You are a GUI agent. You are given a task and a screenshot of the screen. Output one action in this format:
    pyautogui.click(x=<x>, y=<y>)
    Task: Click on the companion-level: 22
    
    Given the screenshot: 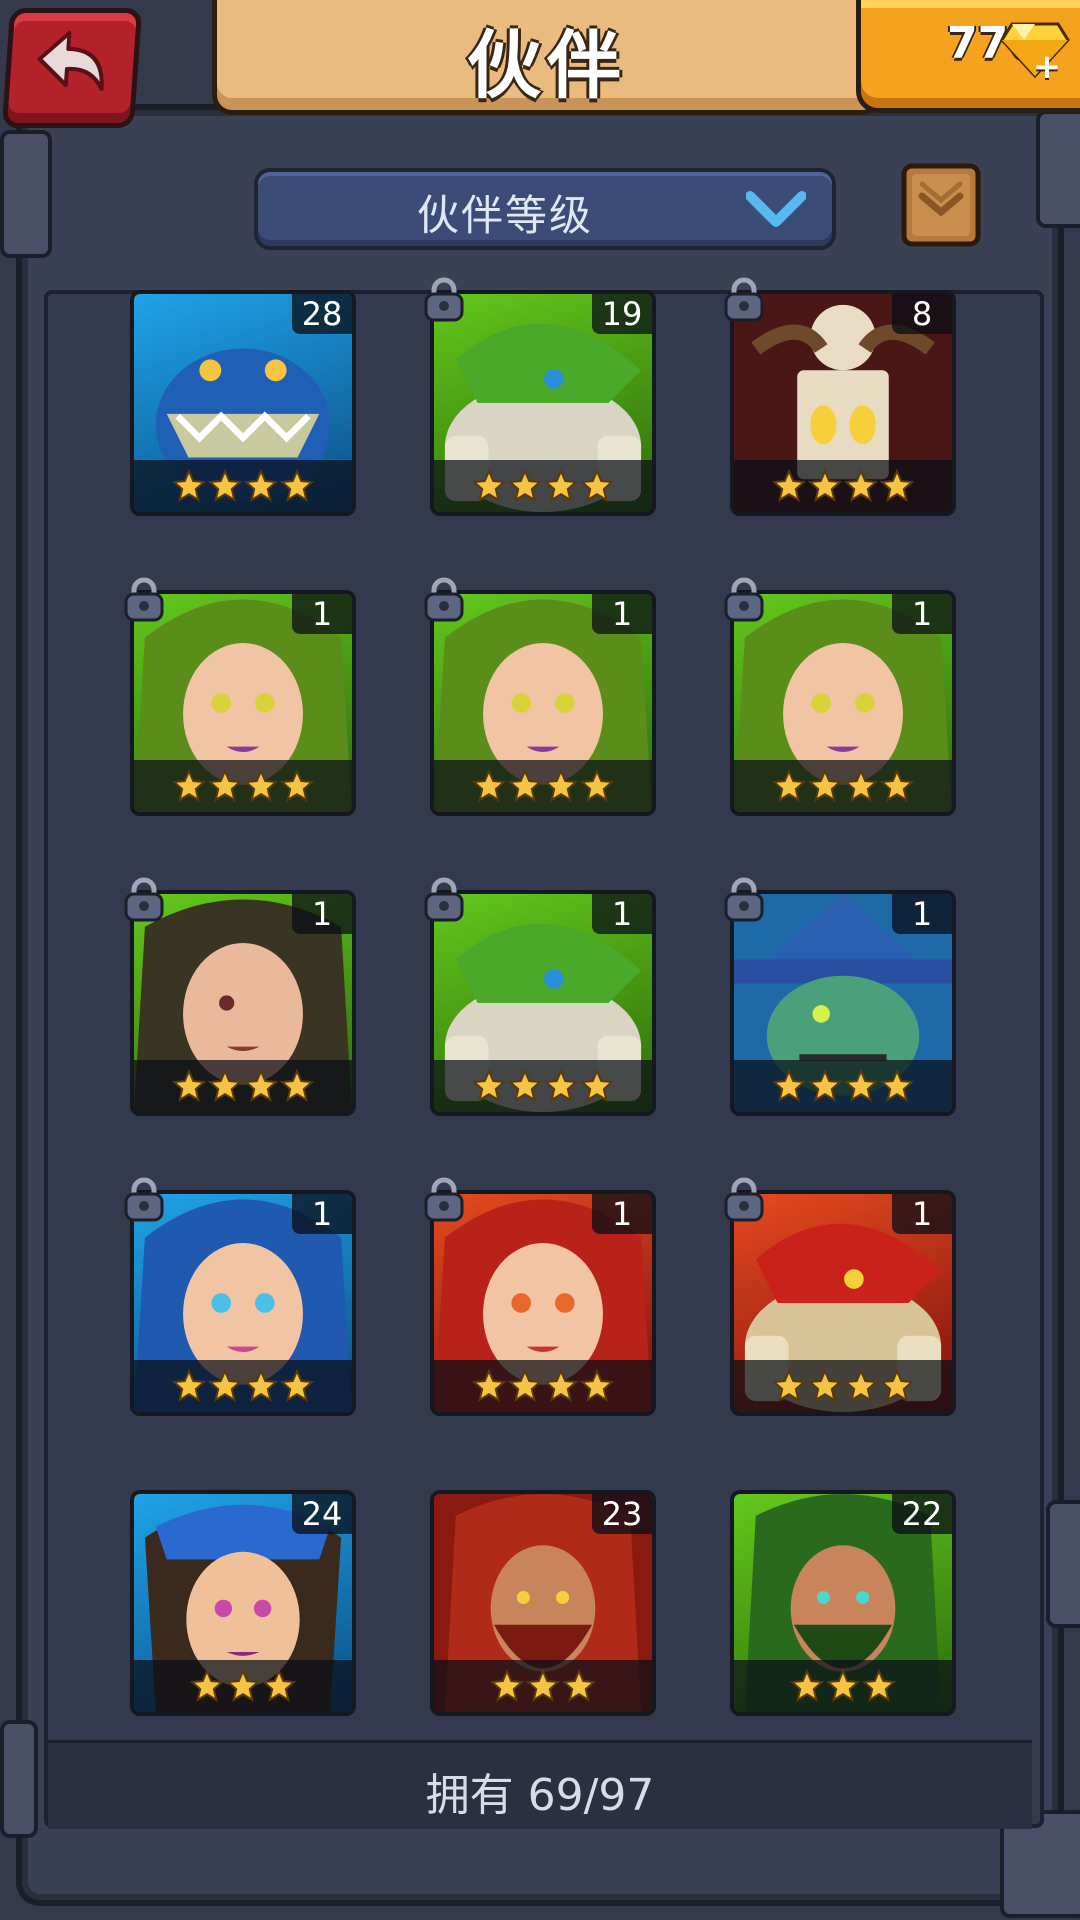 What is the action you would take?
    pyautogui.click(x=922, y=1514)
    